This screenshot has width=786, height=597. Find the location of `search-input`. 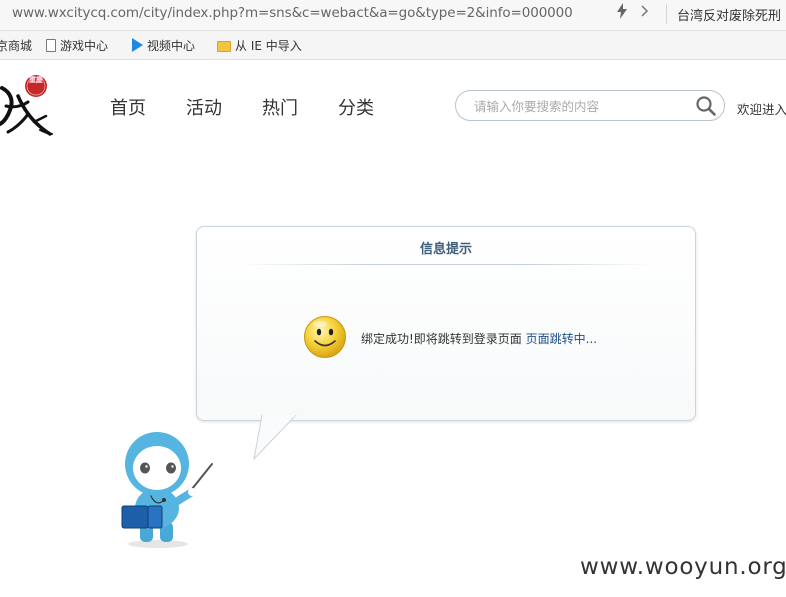

search-input is located at coordinates (581, 106).